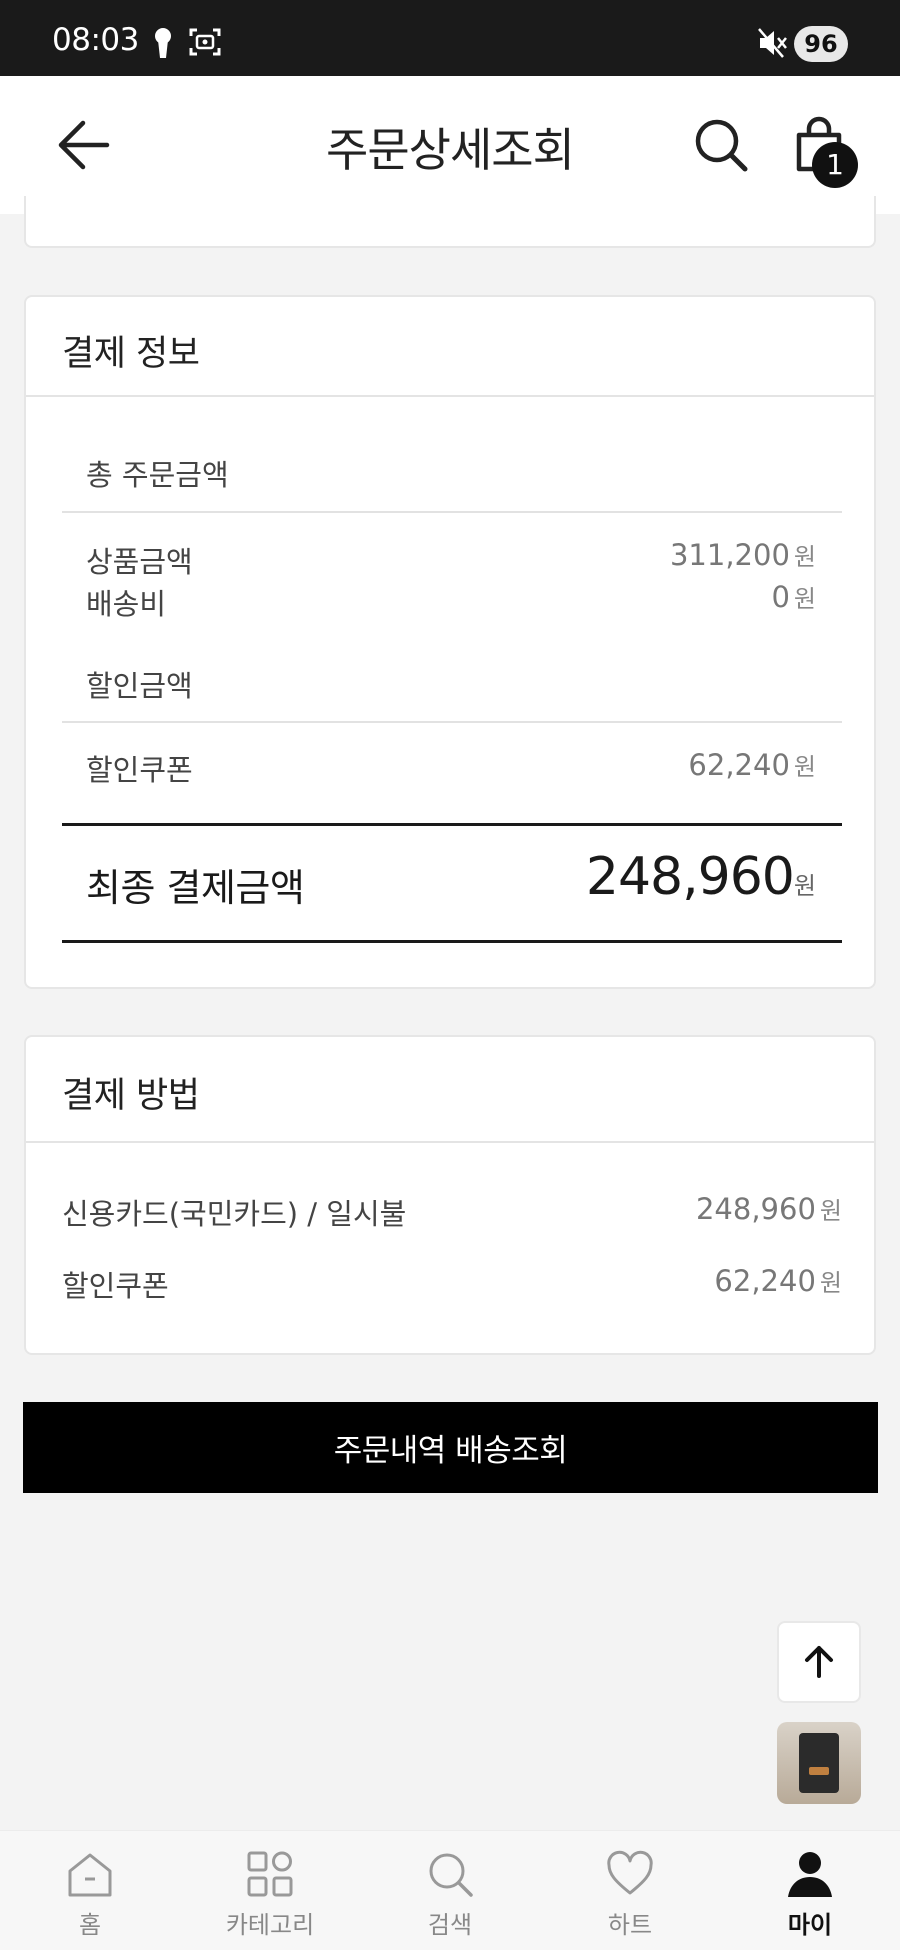 This screenshot has width=900, height=1950. Describe the element at coordinates (752, 765) in the screenshot. I see `coupon-value: 62,240 원` at that location.